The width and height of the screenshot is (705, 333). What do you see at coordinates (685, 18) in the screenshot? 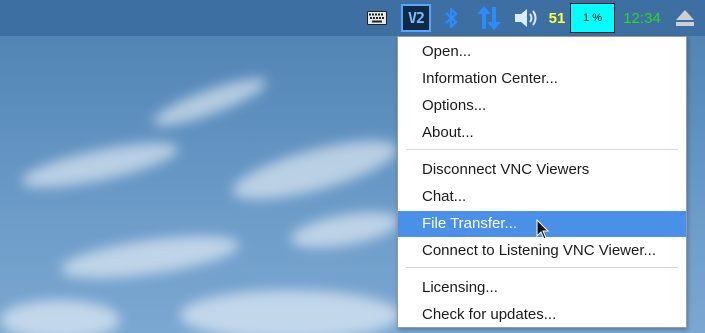
I see `eject-icon` at bounding box center [685, 18].